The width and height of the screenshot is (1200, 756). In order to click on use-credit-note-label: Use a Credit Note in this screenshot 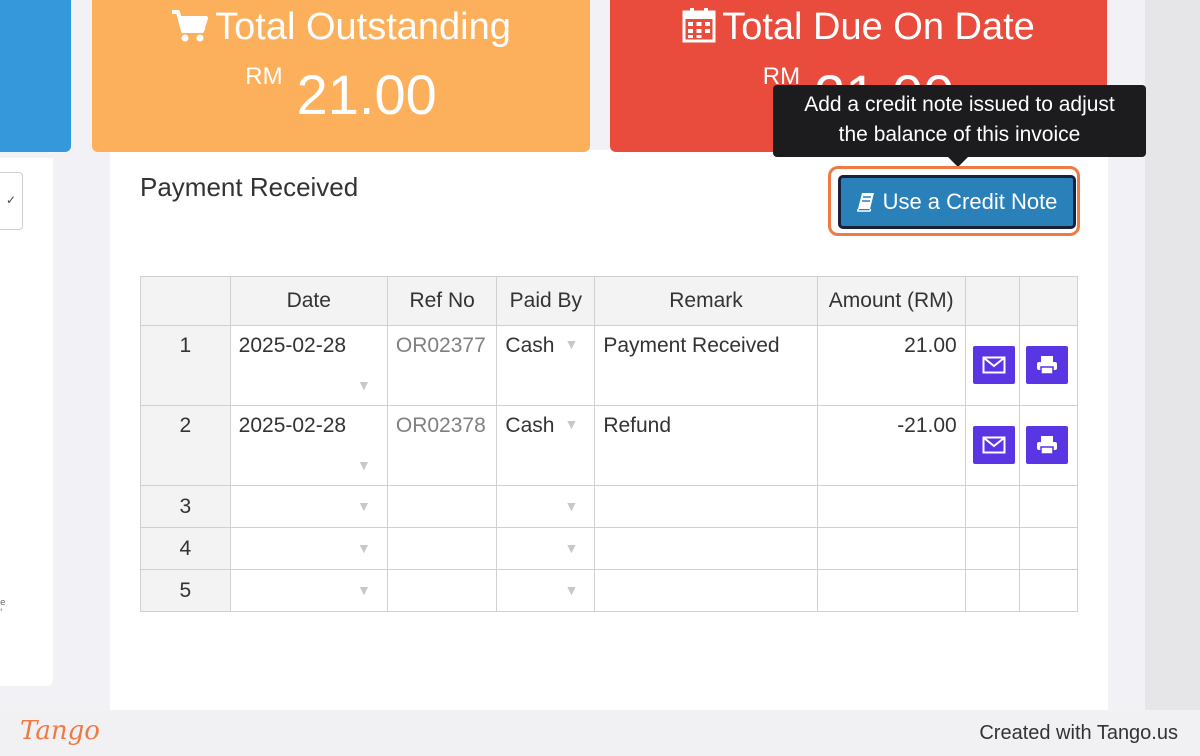, I will do `click(970, 201)`.